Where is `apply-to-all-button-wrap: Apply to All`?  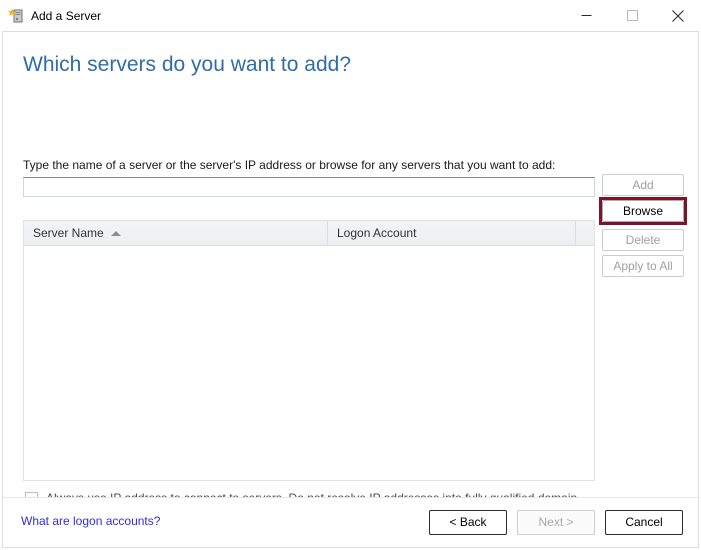
apply-to-all-button-wrap: Apply to All is located at coordinates (643, 266).